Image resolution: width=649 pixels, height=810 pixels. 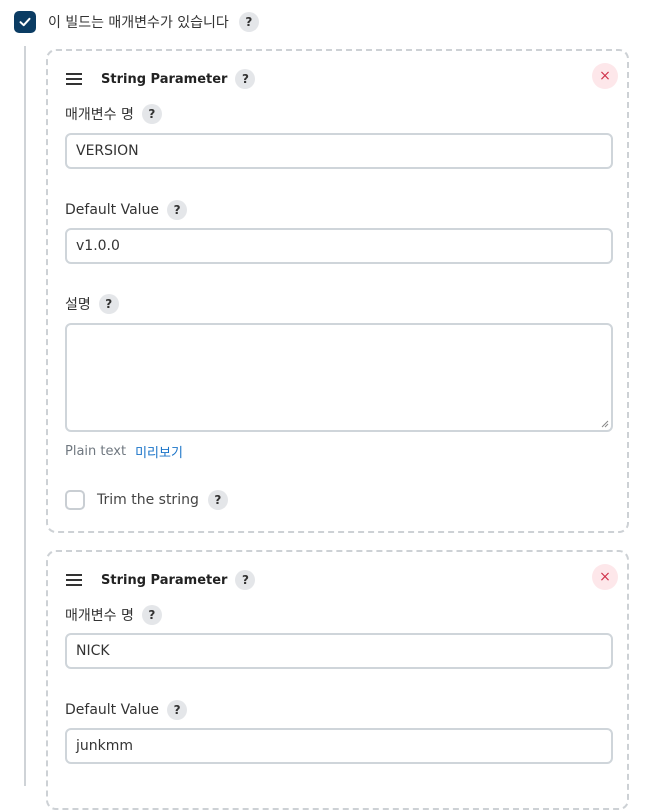 I want to click on default-value-input: junkmm, so click(x=339, y=746).